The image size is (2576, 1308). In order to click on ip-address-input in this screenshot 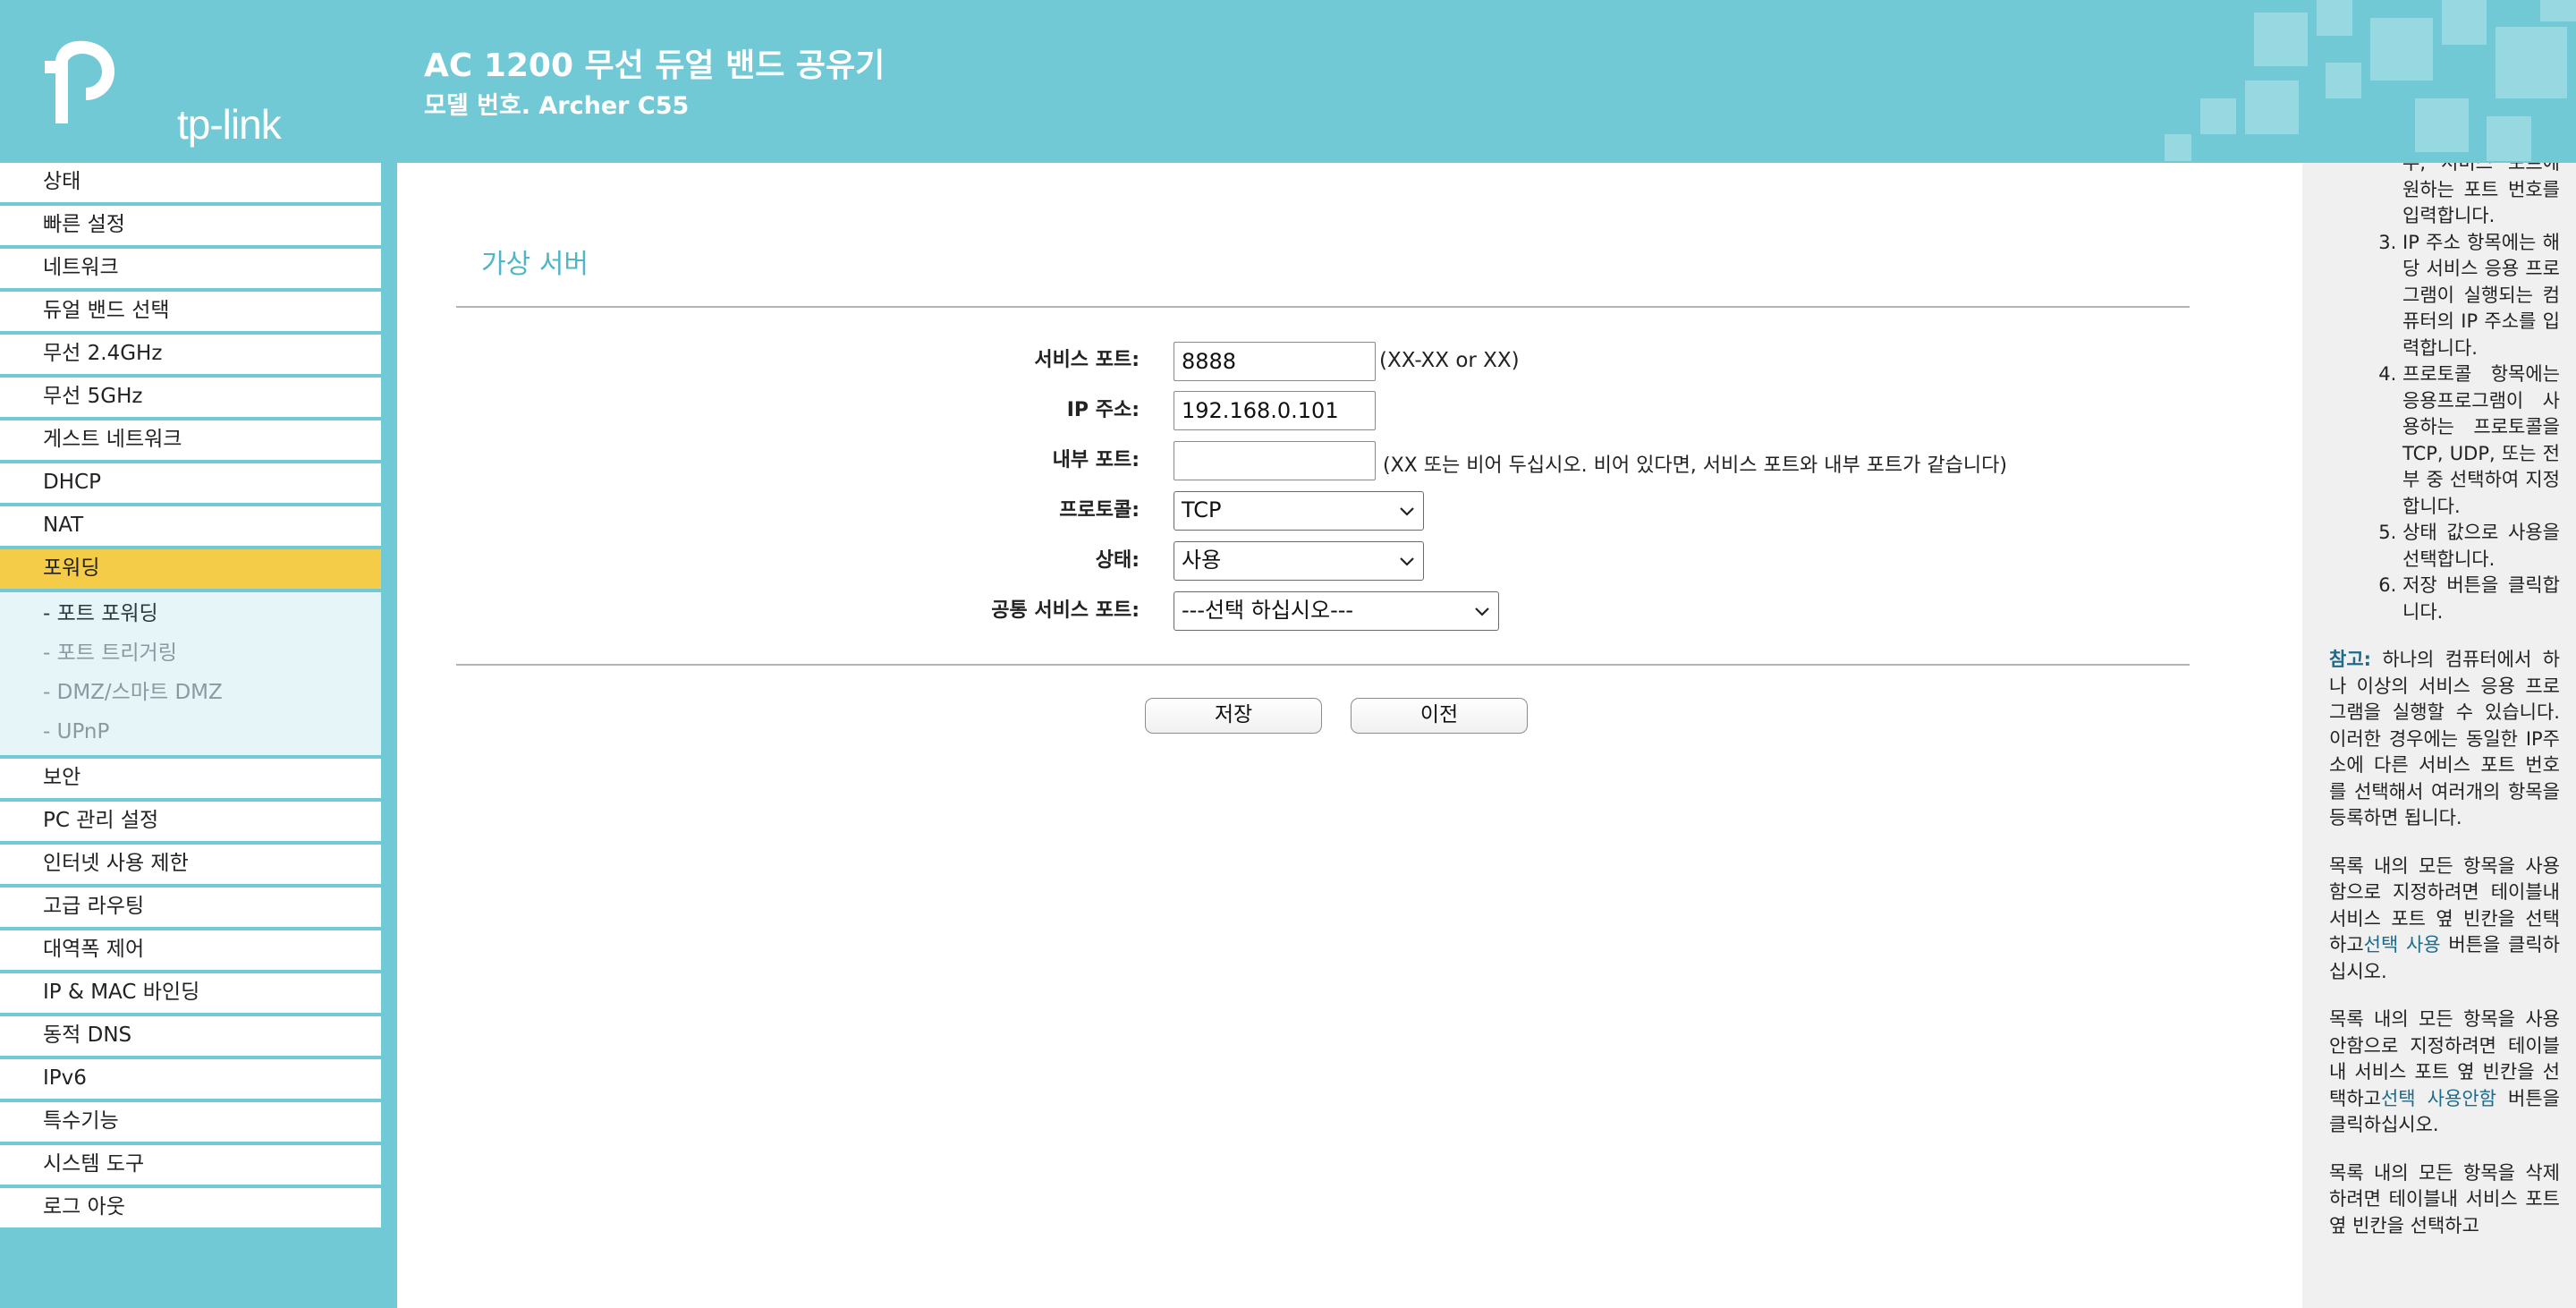, I will do `click(1275, 410)`.